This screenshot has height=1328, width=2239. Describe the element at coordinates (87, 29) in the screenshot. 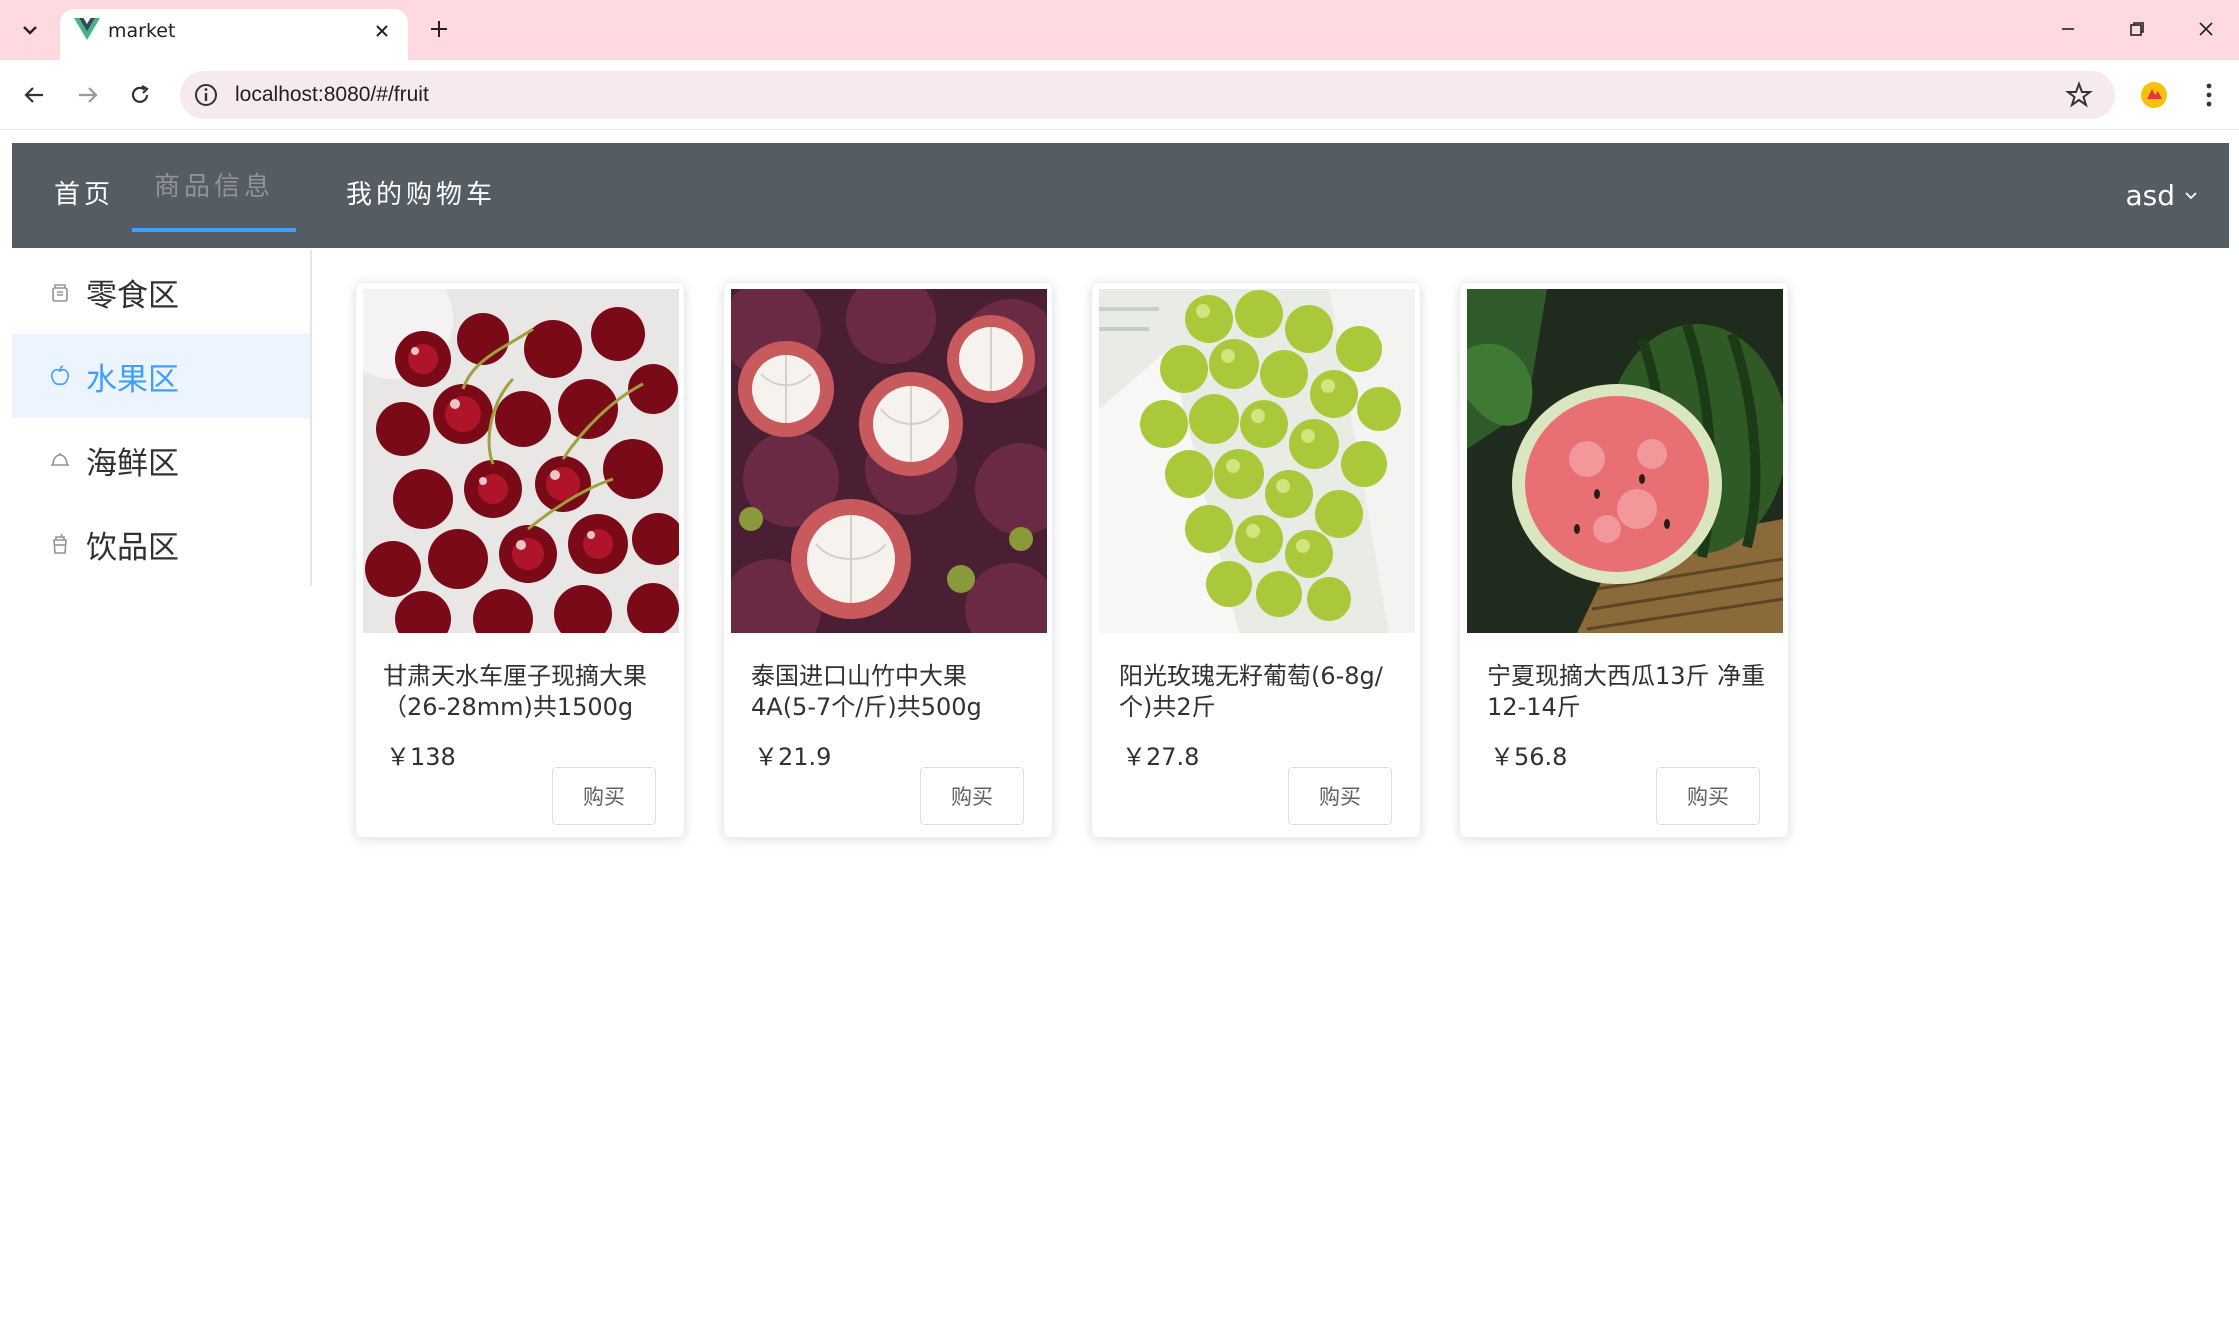

I see `vue-logo-icon` at that location.